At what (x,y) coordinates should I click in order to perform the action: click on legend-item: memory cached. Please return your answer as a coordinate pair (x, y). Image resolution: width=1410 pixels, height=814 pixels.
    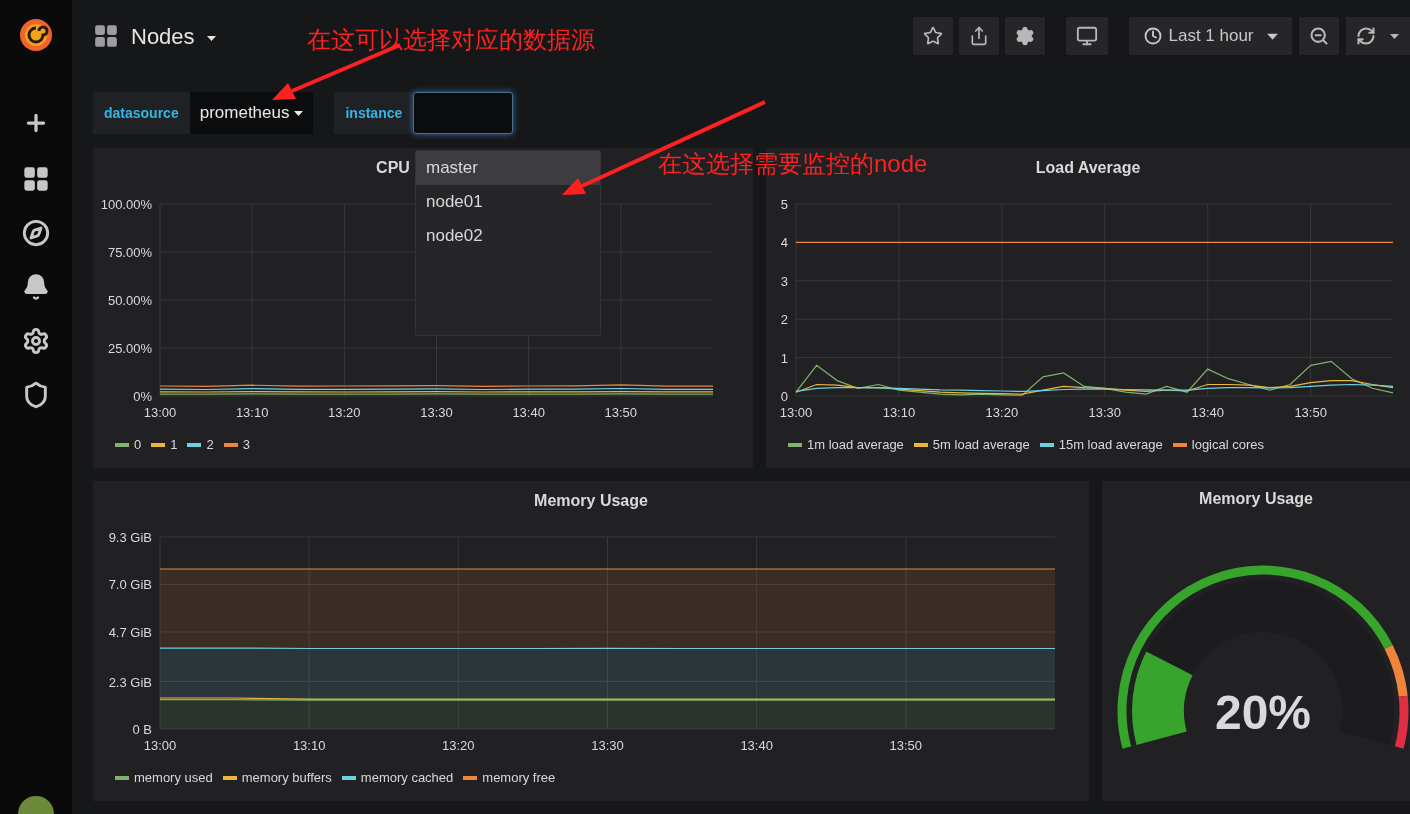
    Looking at the image, I should click on (397, 778).